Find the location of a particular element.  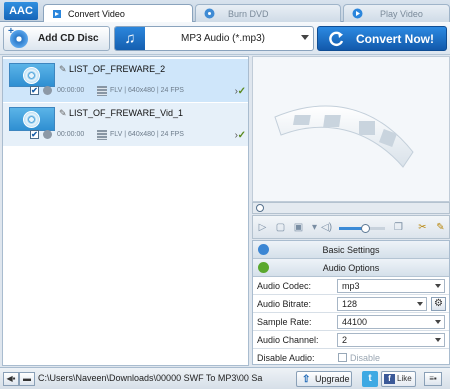

upgrade-arrow-icon: ⇧ is located at coordinates (306, 379).